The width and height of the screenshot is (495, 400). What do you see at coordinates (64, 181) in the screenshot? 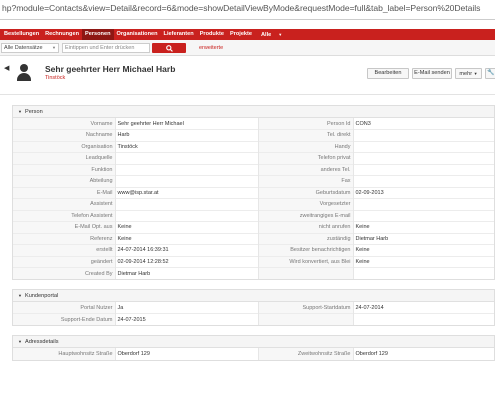
I see `field-label: Abteilung` at bounding box center [64, 181].